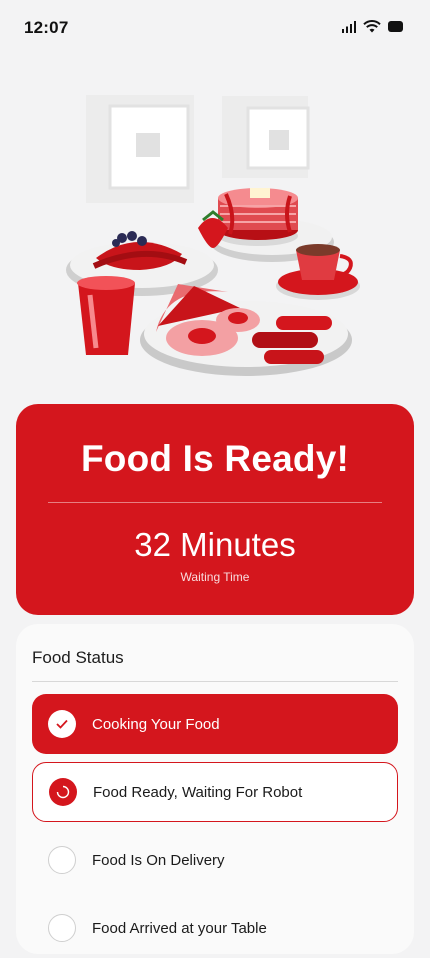  What do you see at coordinates (78, 657) in the screenshot?
I see `food-status-title: Food Status` at bounding box center [78, 657].